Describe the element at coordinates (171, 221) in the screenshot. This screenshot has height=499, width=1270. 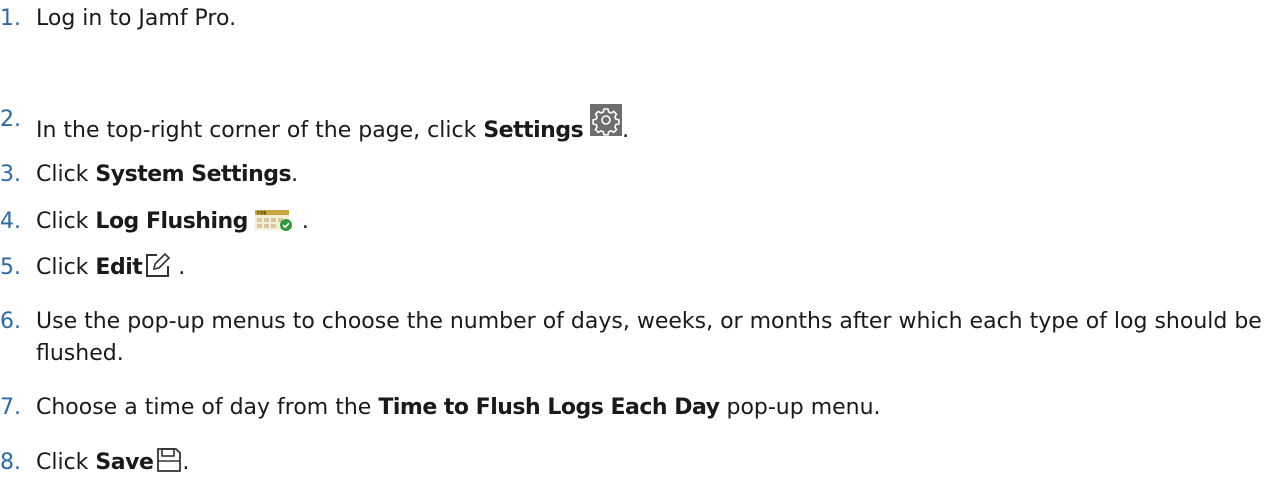
I see `ui-term-log-flushing: Log Flushing` at that location.